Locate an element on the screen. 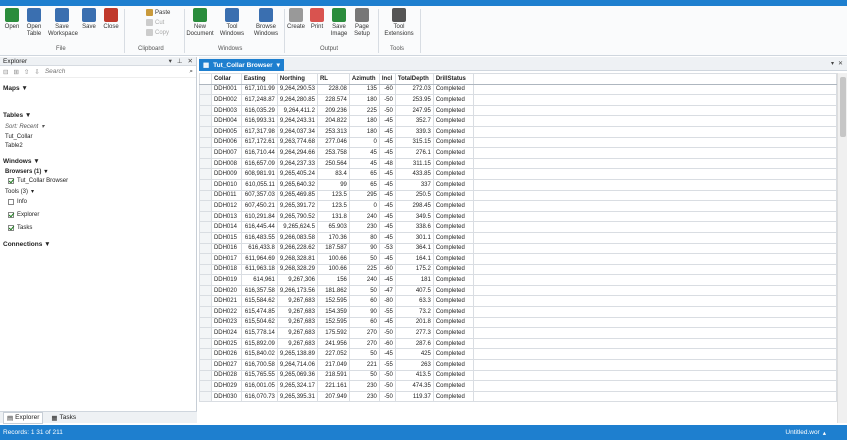 This screenshot has width=847, height=440. open-button: Open is located at coordinates (12, 19).